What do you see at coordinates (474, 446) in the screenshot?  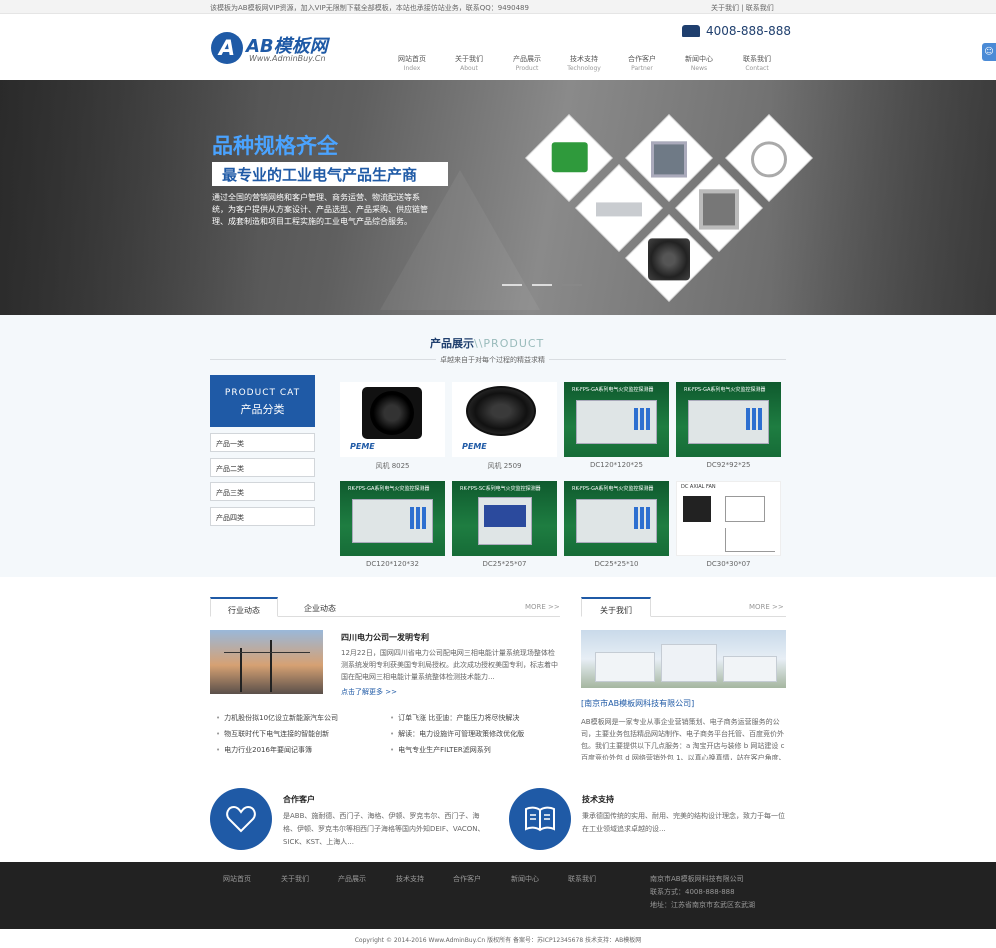 I see `brand-tag: PEME` at bounding box center [474, 446].